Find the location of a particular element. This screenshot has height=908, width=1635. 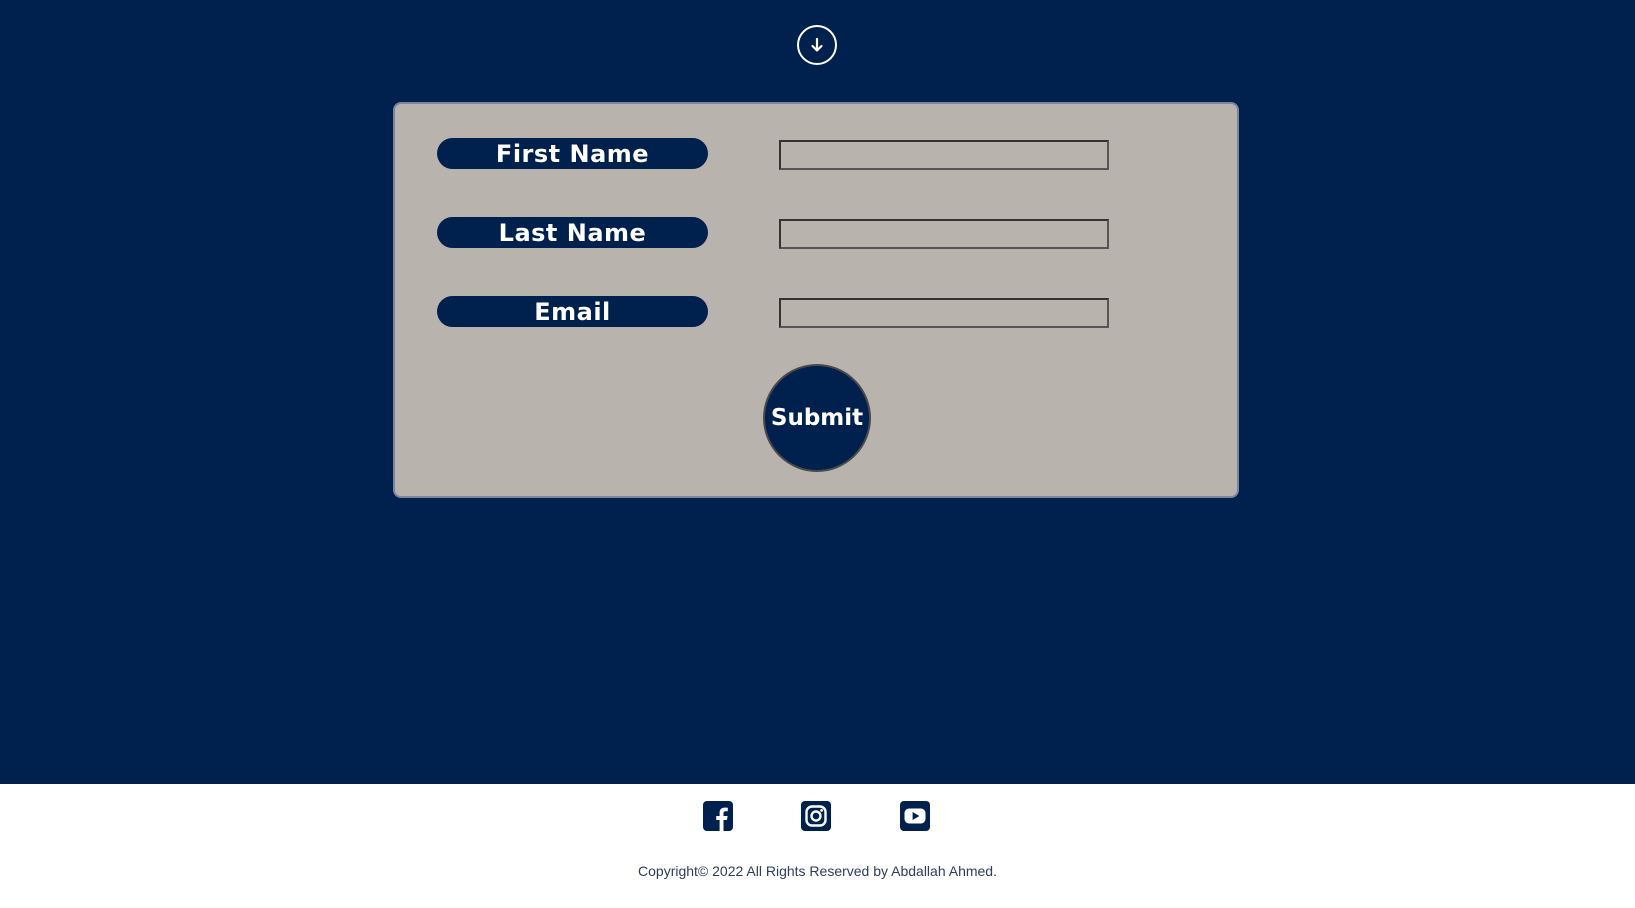

last-name-label: Last Name is located at coordinates (572, 232).